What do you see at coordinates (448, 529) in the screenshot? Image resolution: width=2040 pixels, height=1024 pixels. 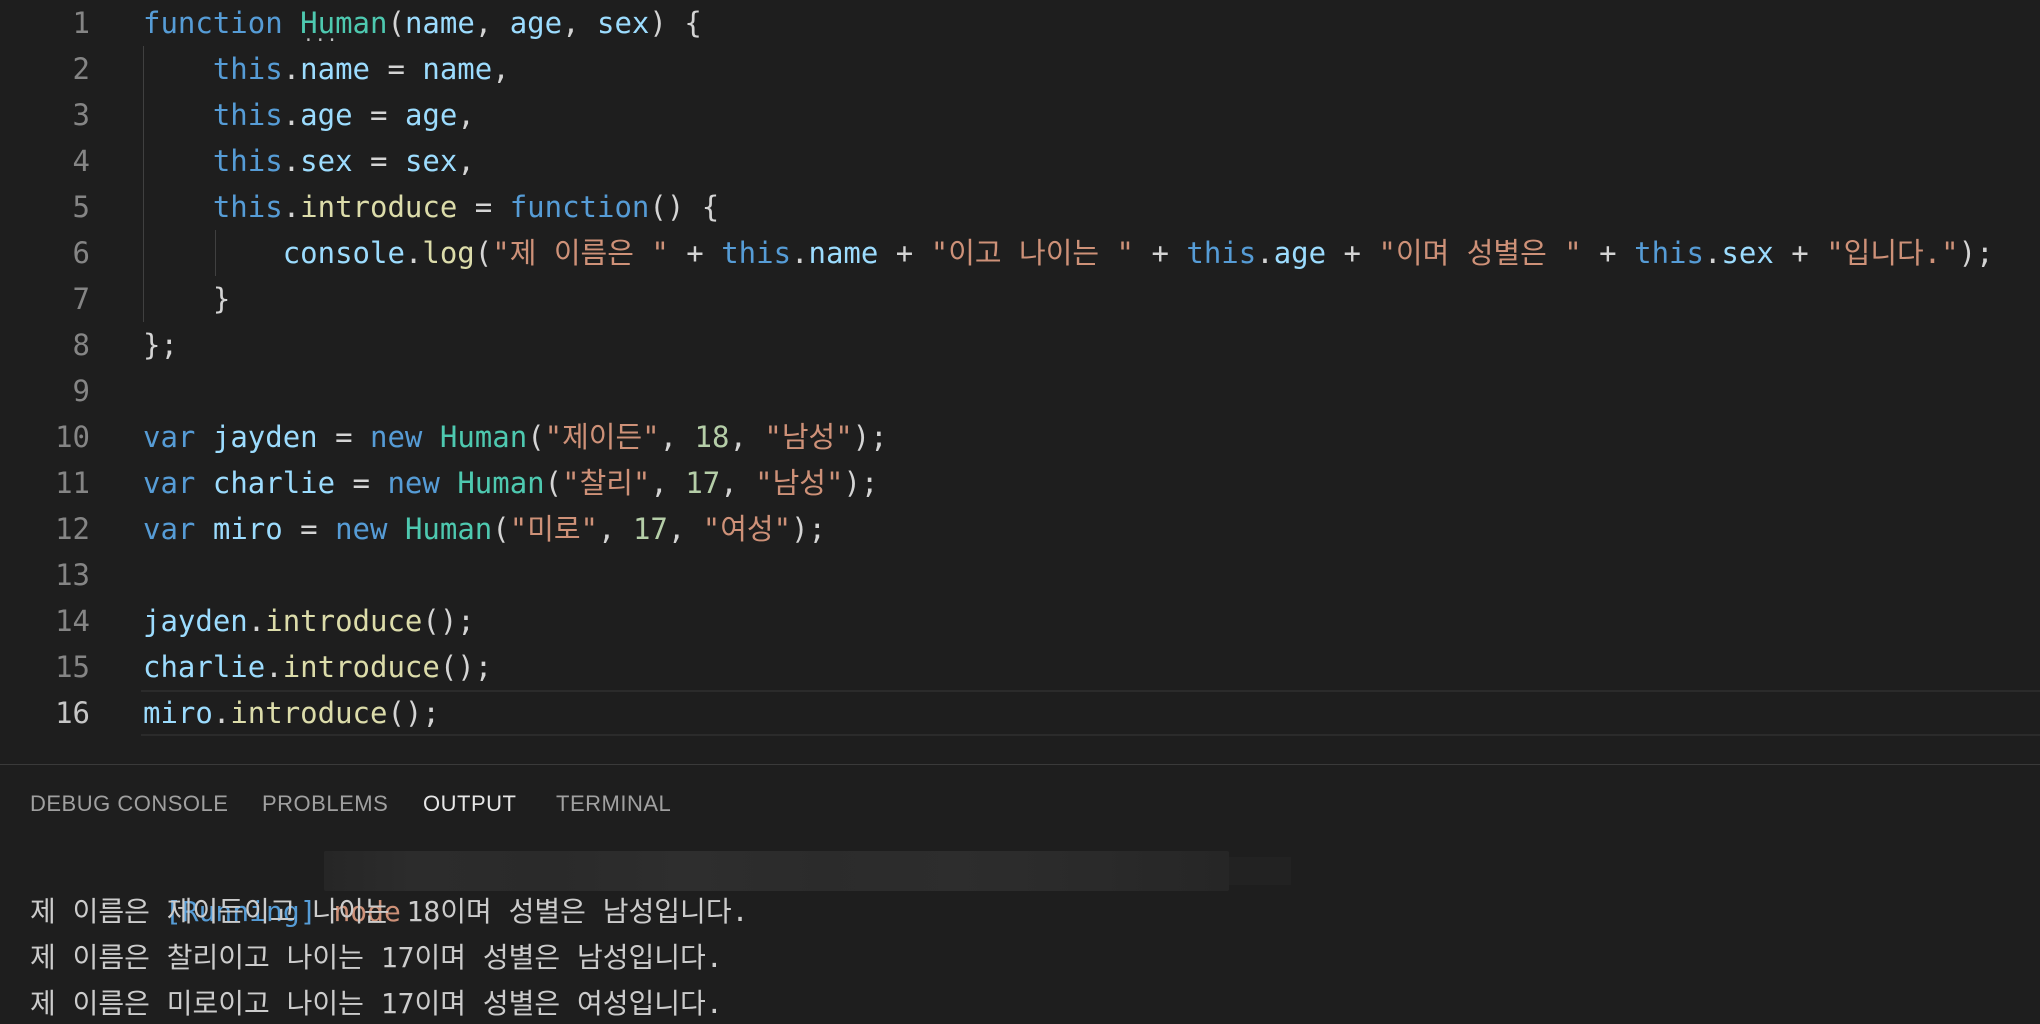 I see `code-token: Human` at bounding box center [448, 529].